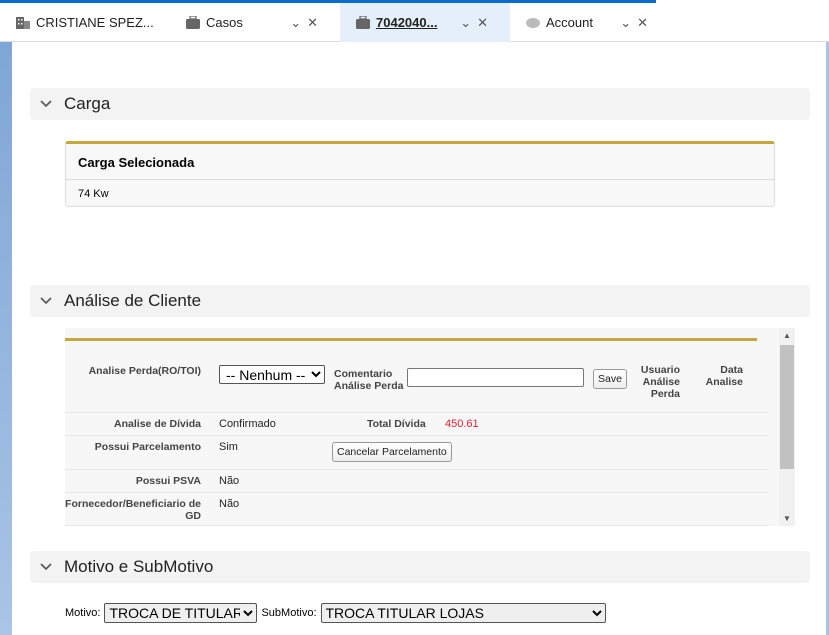 The height and width of the screenshot is (635, 829). What do you see at coordinates (181, 613) in the screenshot?
I see `motivo-select: TROCA DE TITULAR` at bounding box center [181, 613].